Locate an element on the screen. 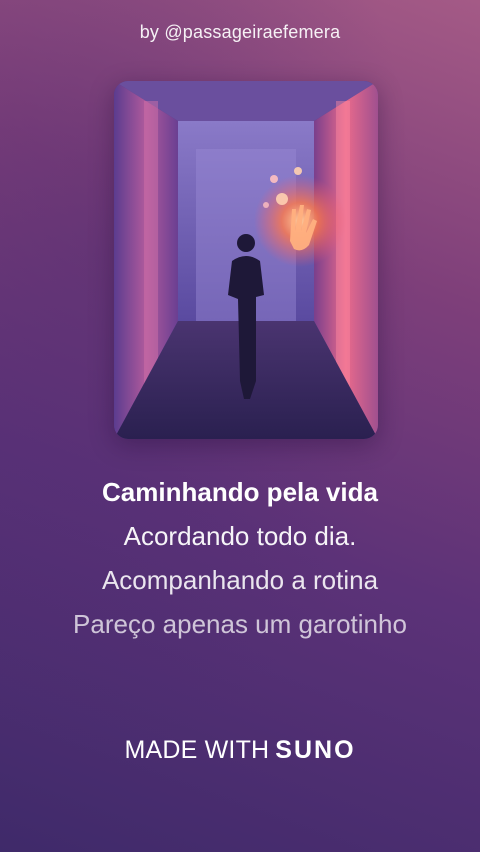 Image resolution: width=480 pixels, height=852 pixels. lyric-line: Pareço apenas um garotinho is located at coordinates (240, 624).